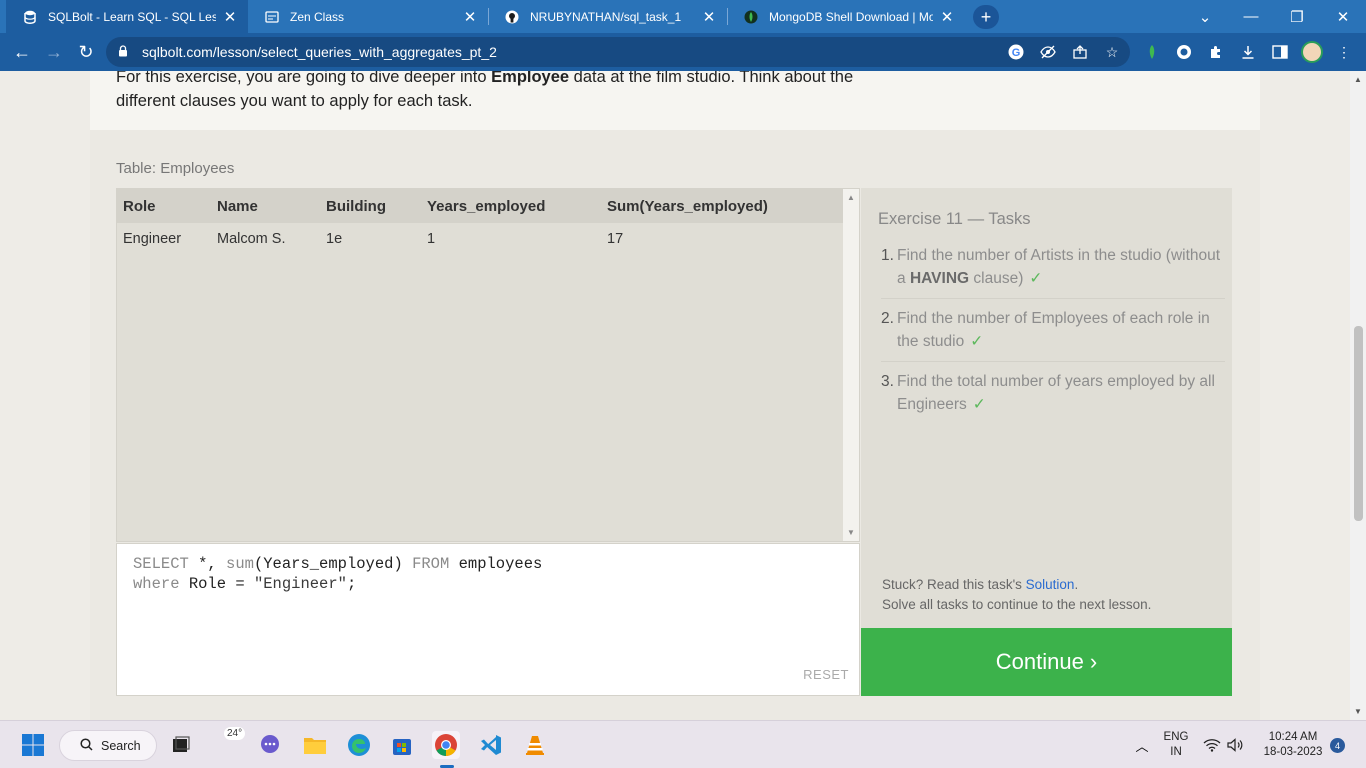  I want to click on windows-start-icon, so click(33, 745).